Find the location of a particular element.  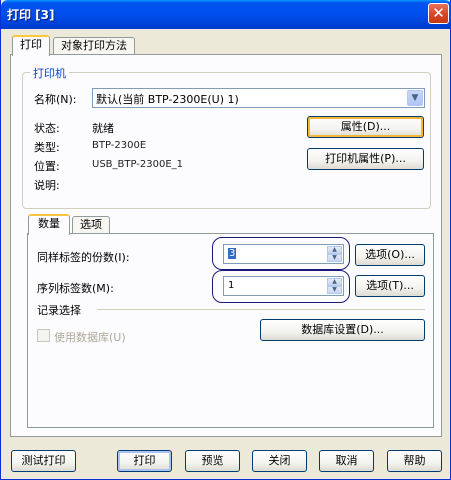

type-label: 类型: is located at coordinates (47, 147).